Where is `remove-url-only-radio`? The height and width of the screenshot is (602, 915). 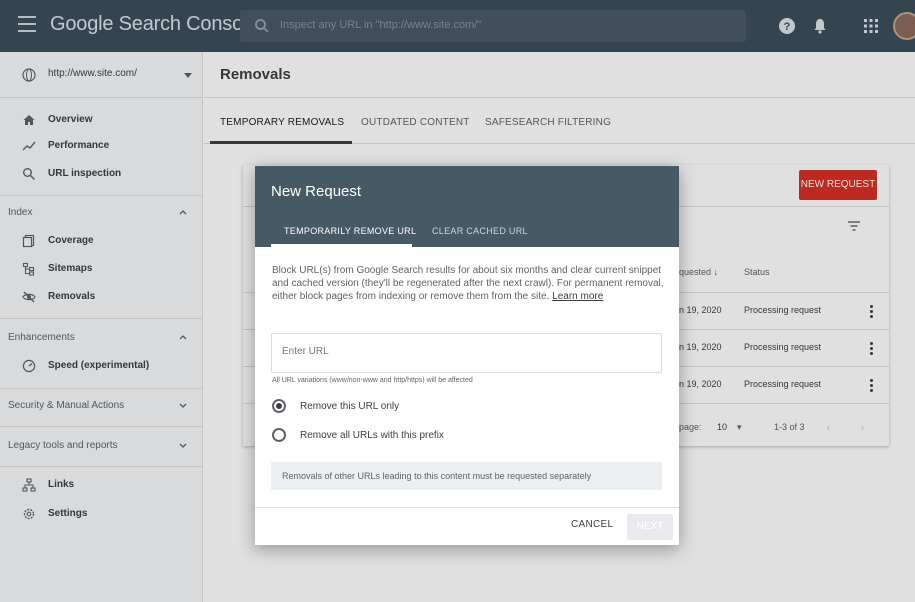 remove-url-only-radio is located at coordinates (279, 406).